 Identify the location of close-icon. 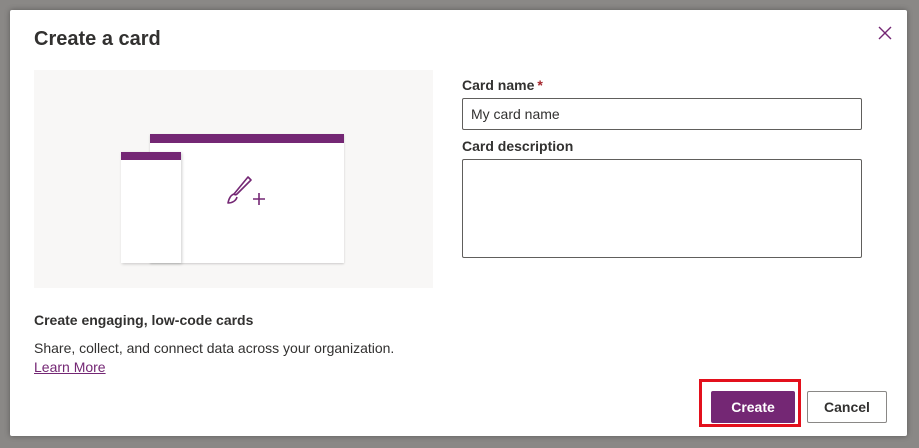
(885, 33).